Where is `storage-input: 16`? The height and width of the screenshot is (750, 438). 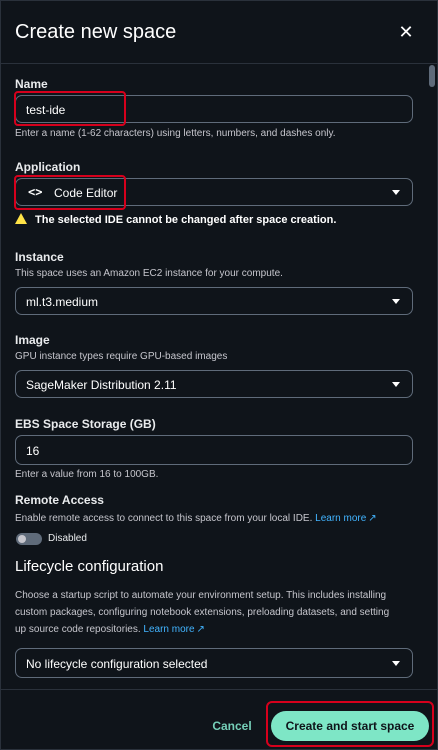 storage-input: 16 is located at coordinates (214, 450).